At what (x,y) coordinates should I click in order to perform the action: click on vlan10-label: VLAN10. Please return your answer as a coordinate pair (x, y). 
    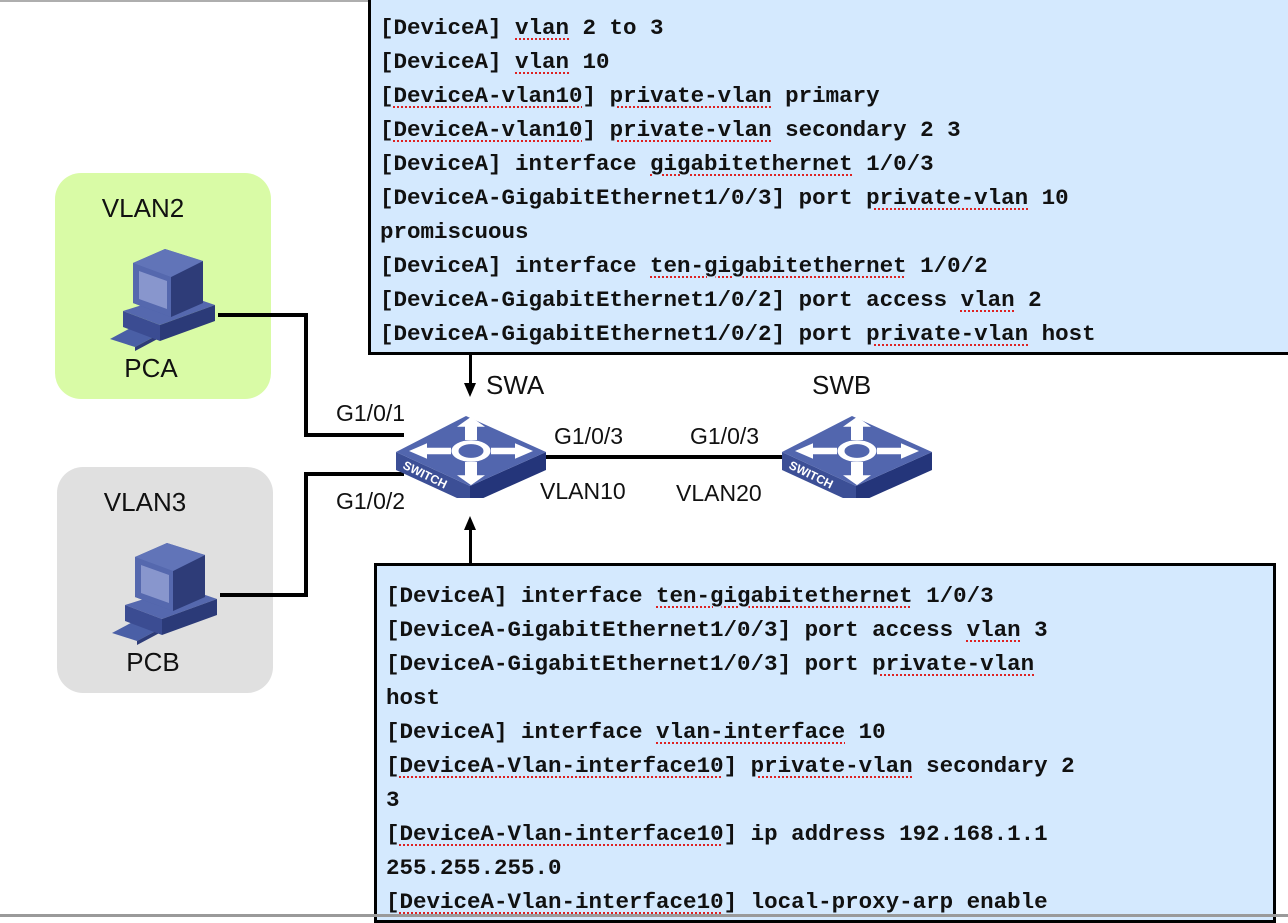
    Looking at the image, I should click on (583, 491).